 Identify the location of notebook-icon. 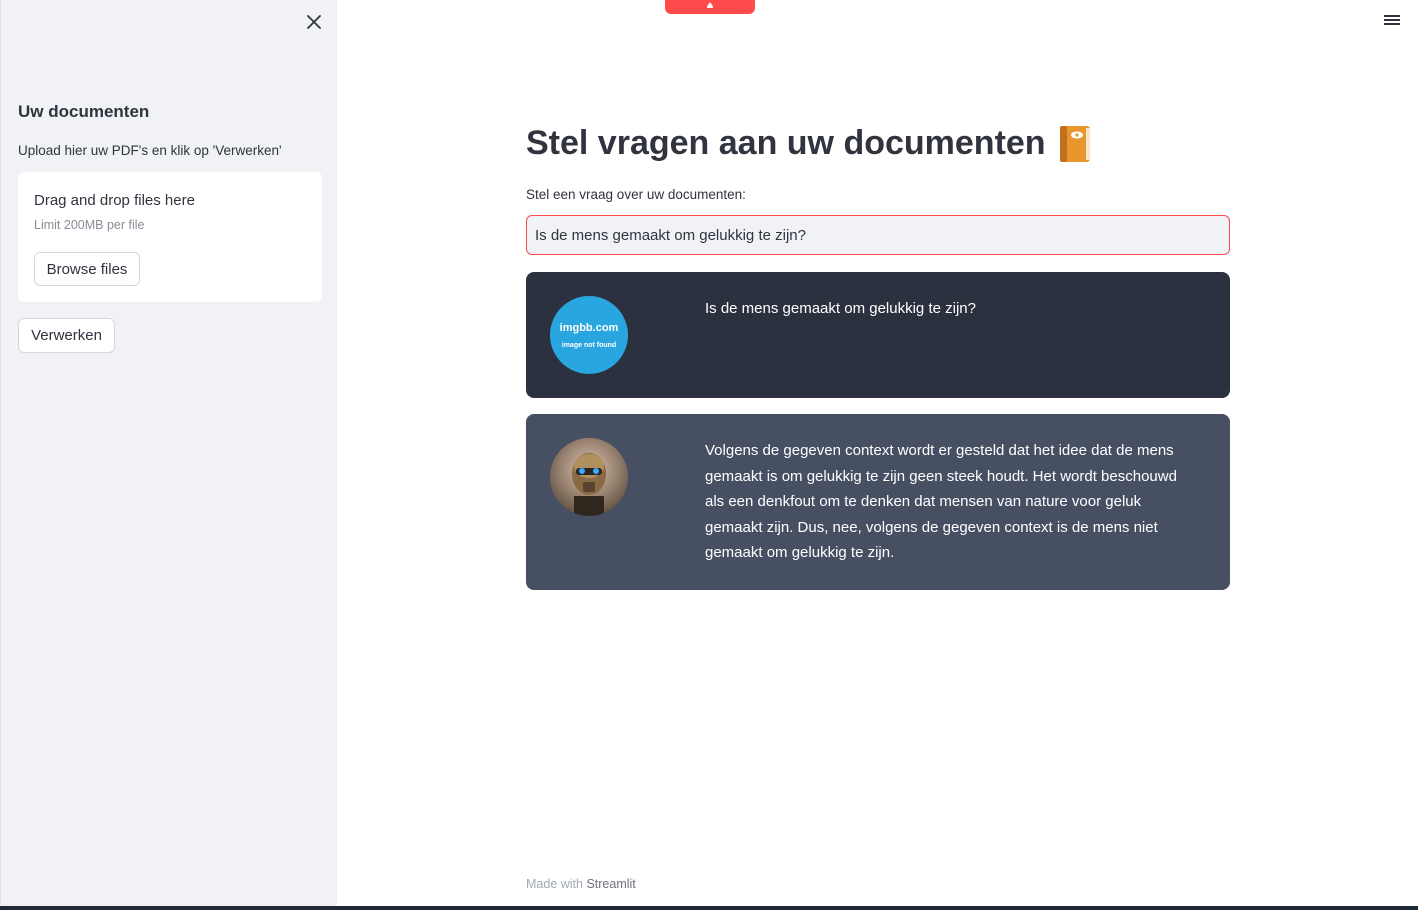
(1074, 143).